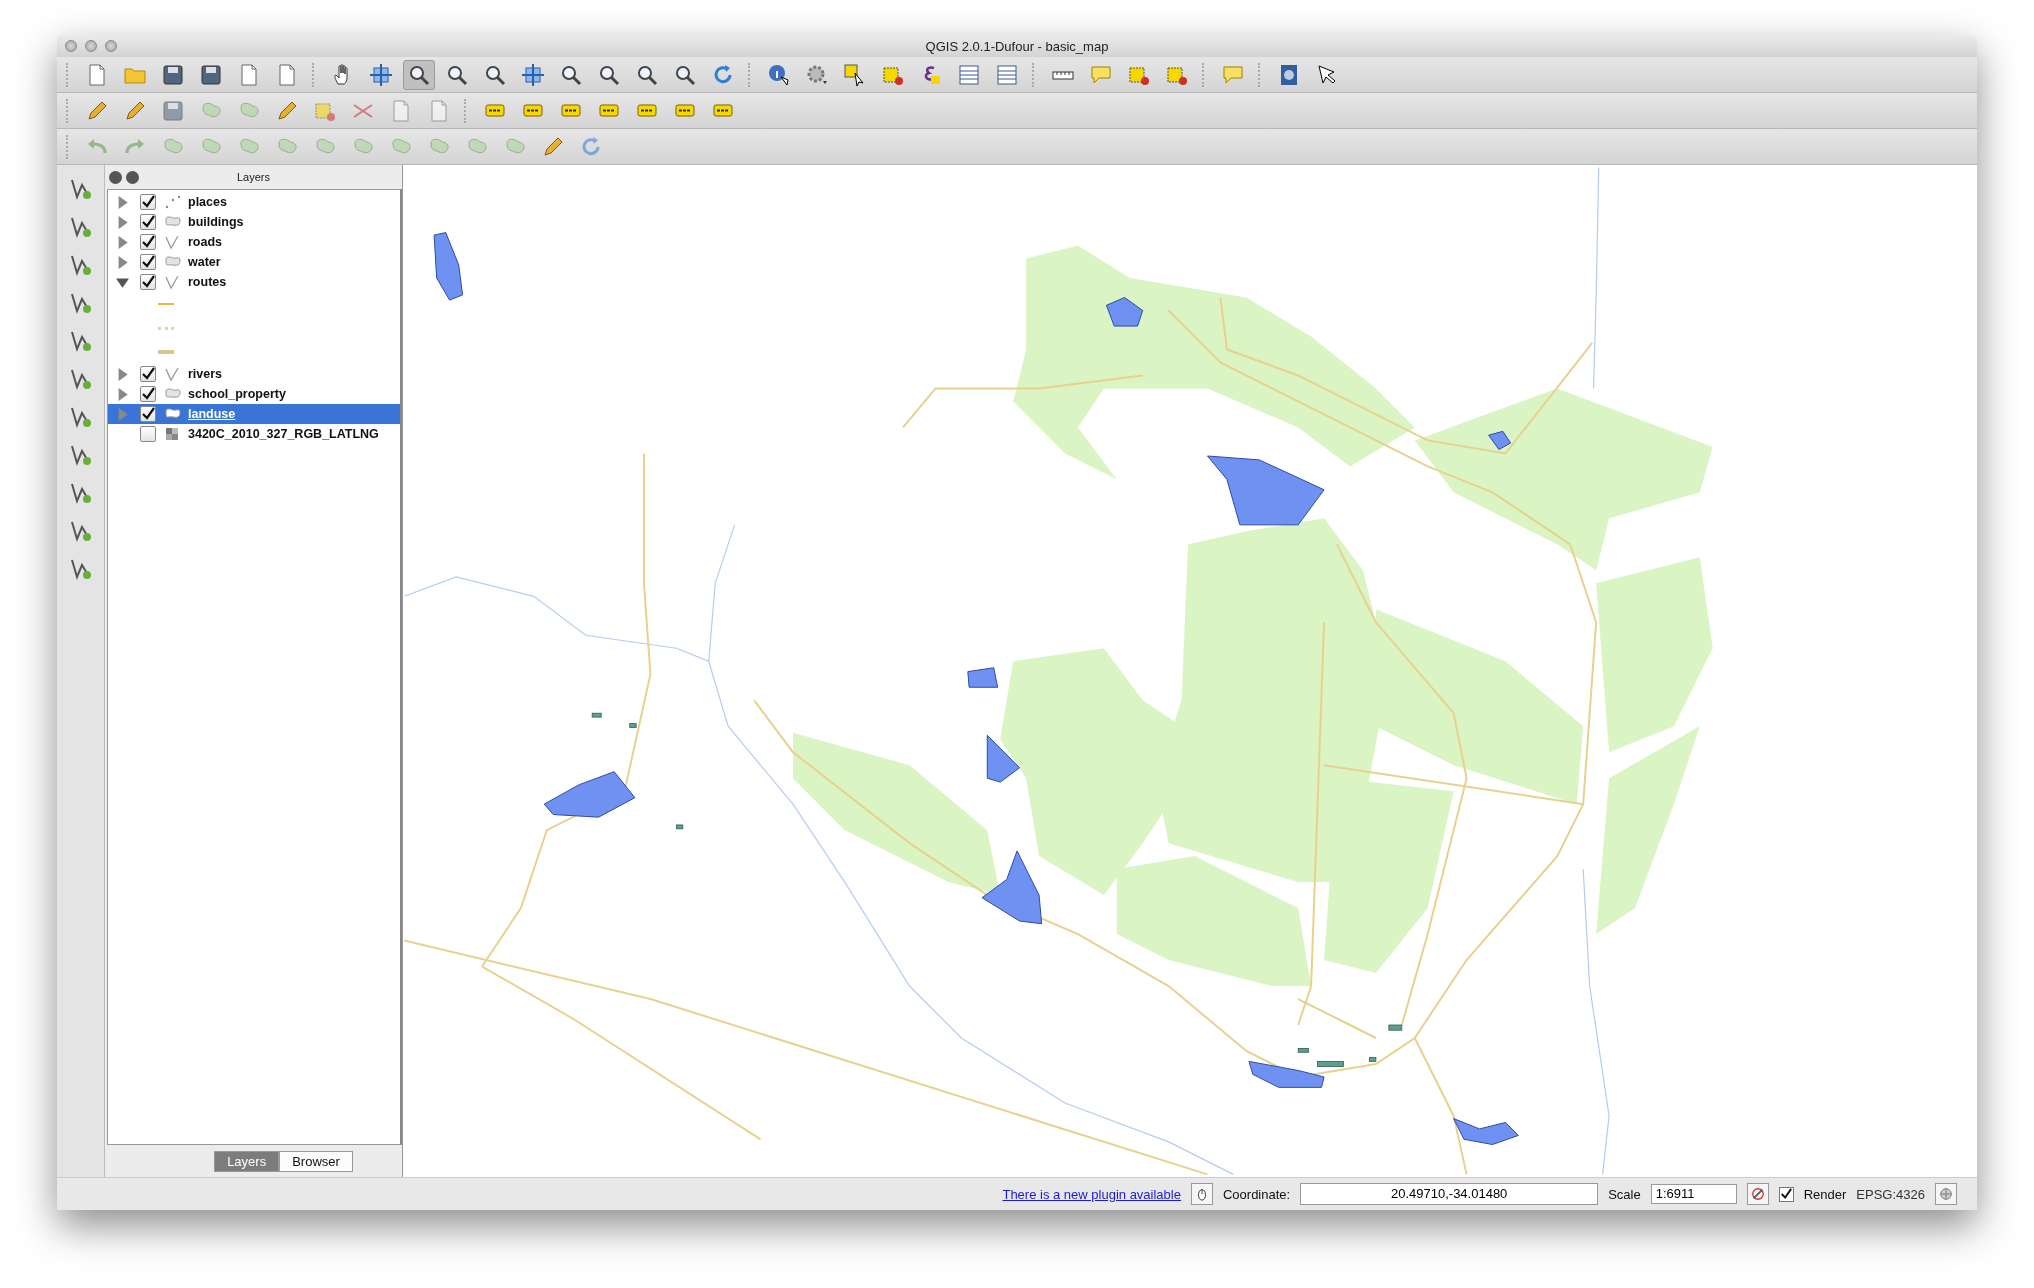 This screenshot has width=2034, height=1288. What do you see at coordinates (1624, 1194) in the screenshot?
I see `scale-label: Scale` at bounding box center [1624, 1194].